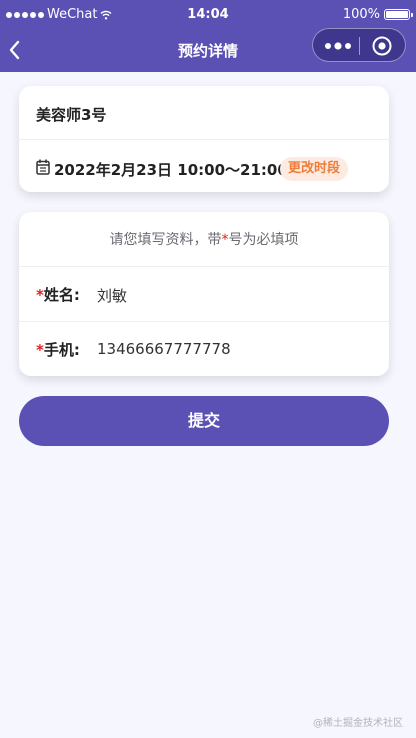 Image resolution: width=416 pixels, height=738 pixels. Describe the element at coordinates (71, 115) in the screenshot. I see `stylist-name: 美容师3号` at that location.